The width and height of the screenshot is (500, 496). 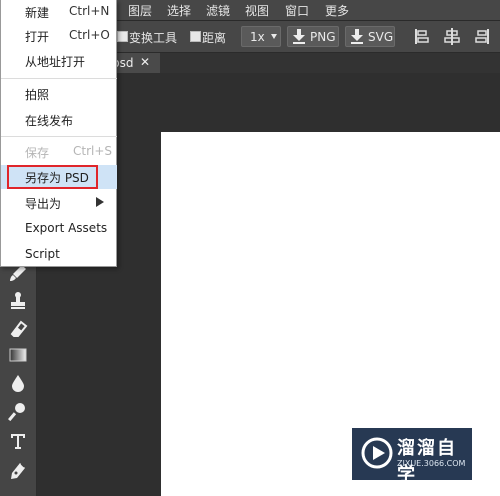 I want to click on menu-item-script: Script, so click(x=59, y=255).